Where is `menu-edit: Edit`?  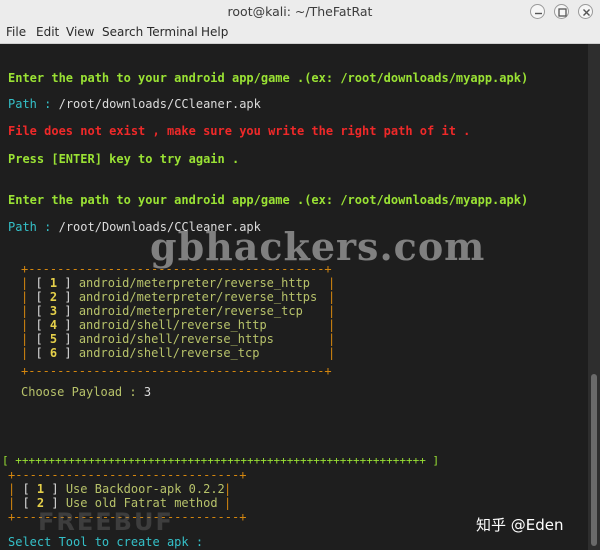 menu-edit: Edit is located at coordinates (47, 32).